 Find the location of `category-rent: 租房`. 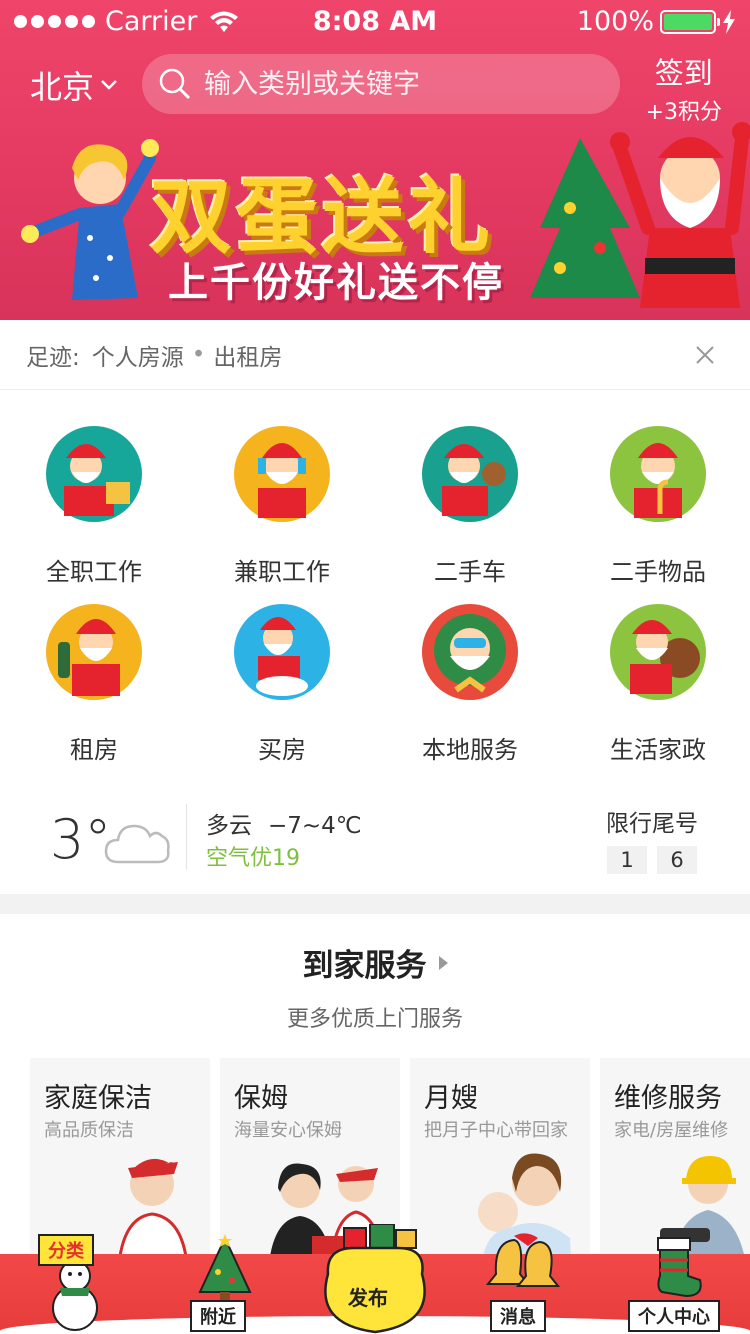

category-rent: 租房 is located at coordinates (94, 673).